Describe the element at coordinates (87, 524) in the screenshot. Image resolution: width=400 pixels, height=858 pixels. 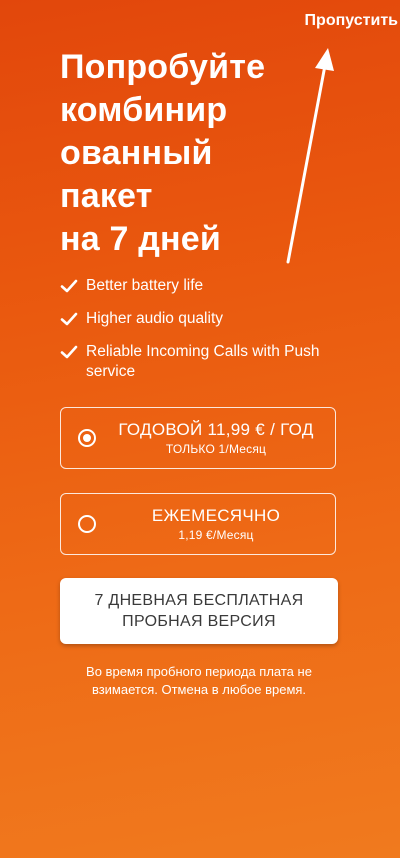
I see `radio-unselected-icon` at that location.